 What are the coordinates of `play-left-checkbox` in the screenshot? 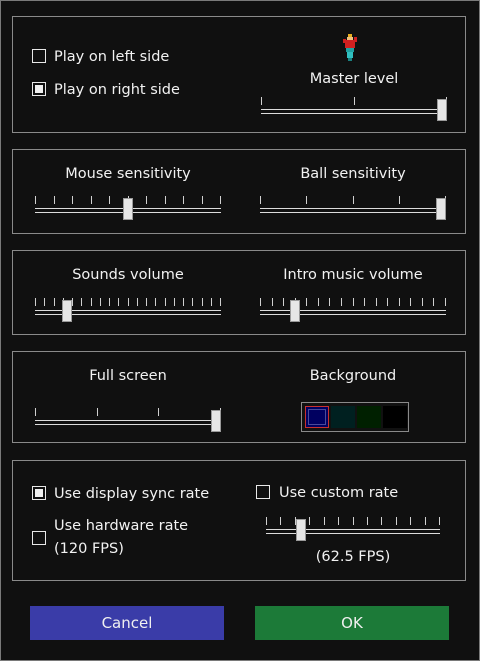 It's located at (39, 56).